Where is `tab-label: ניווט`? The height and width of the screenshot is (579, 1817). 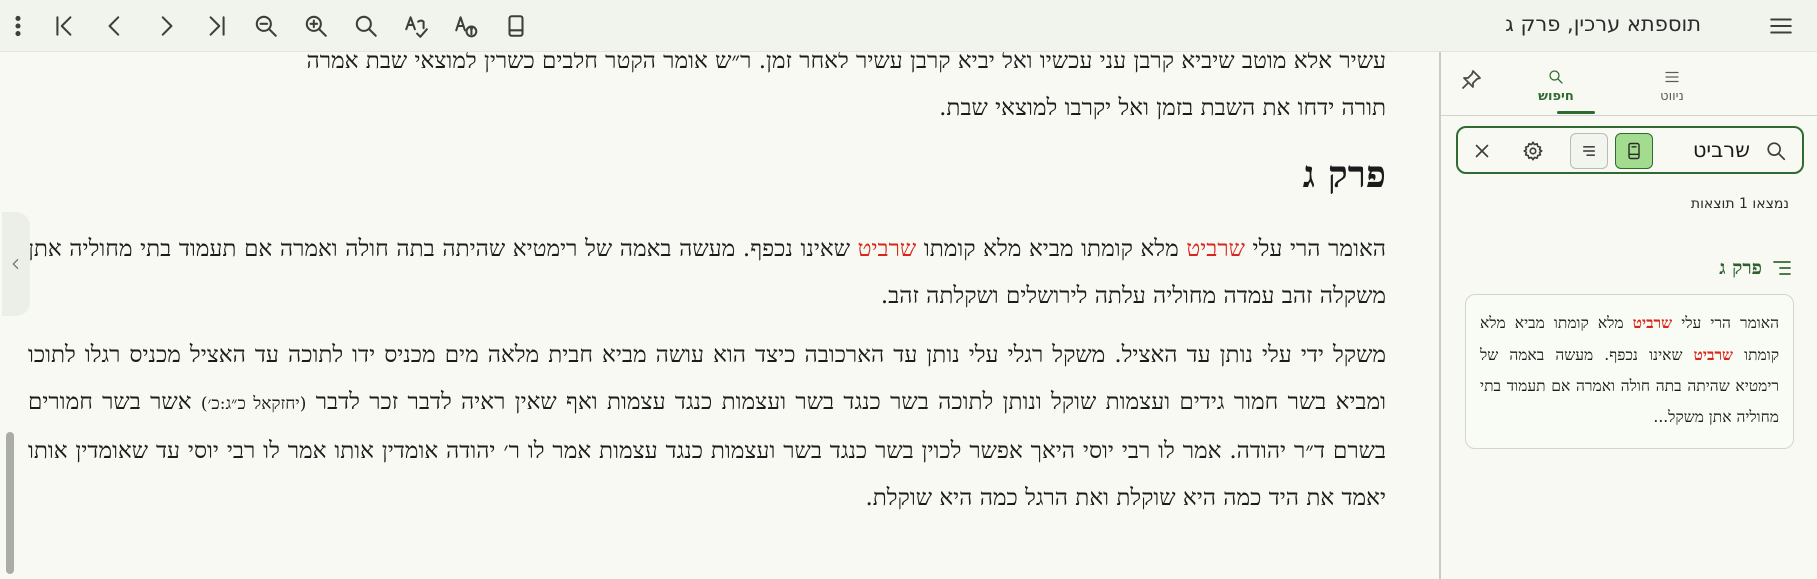 tab-label: ניווט is located at coordinates (1672, 96).